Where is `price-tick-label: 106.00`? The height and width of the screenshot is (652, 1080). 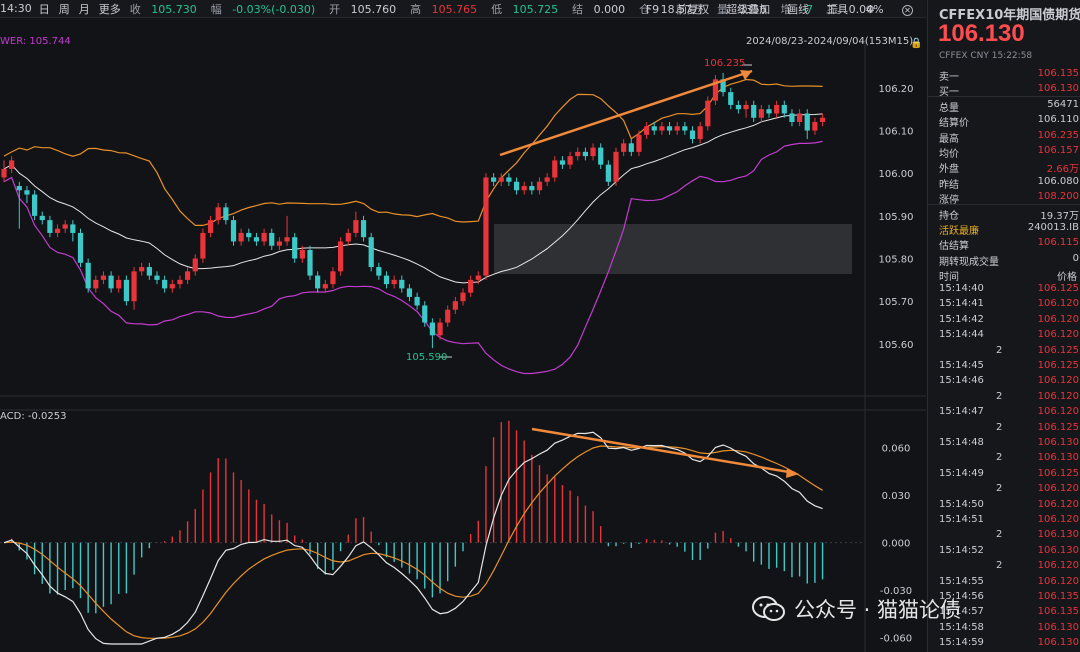 price-tick-label: 106.00 is located at coordinates (896, 174).